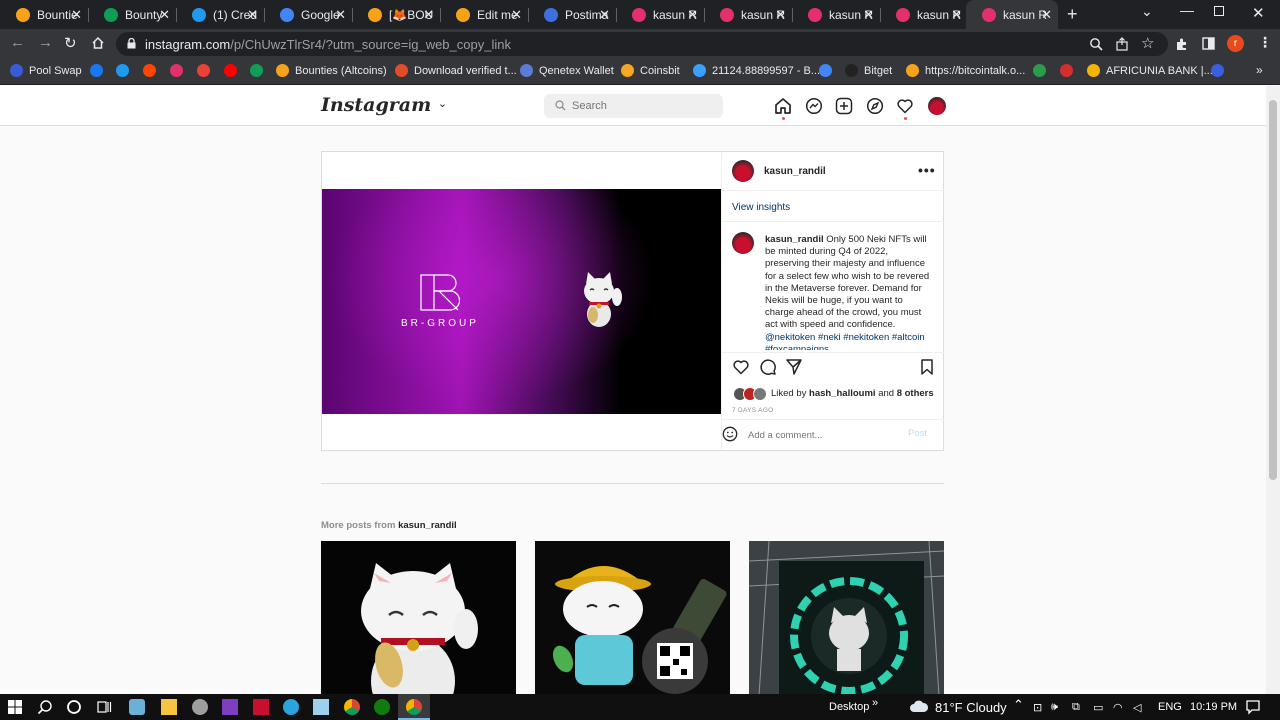 The image size is (1280, 720). Describe the element at coordinates (842, 393) in the screenshot. I see `liked-by-user-link: hash_halloumi` at that location.